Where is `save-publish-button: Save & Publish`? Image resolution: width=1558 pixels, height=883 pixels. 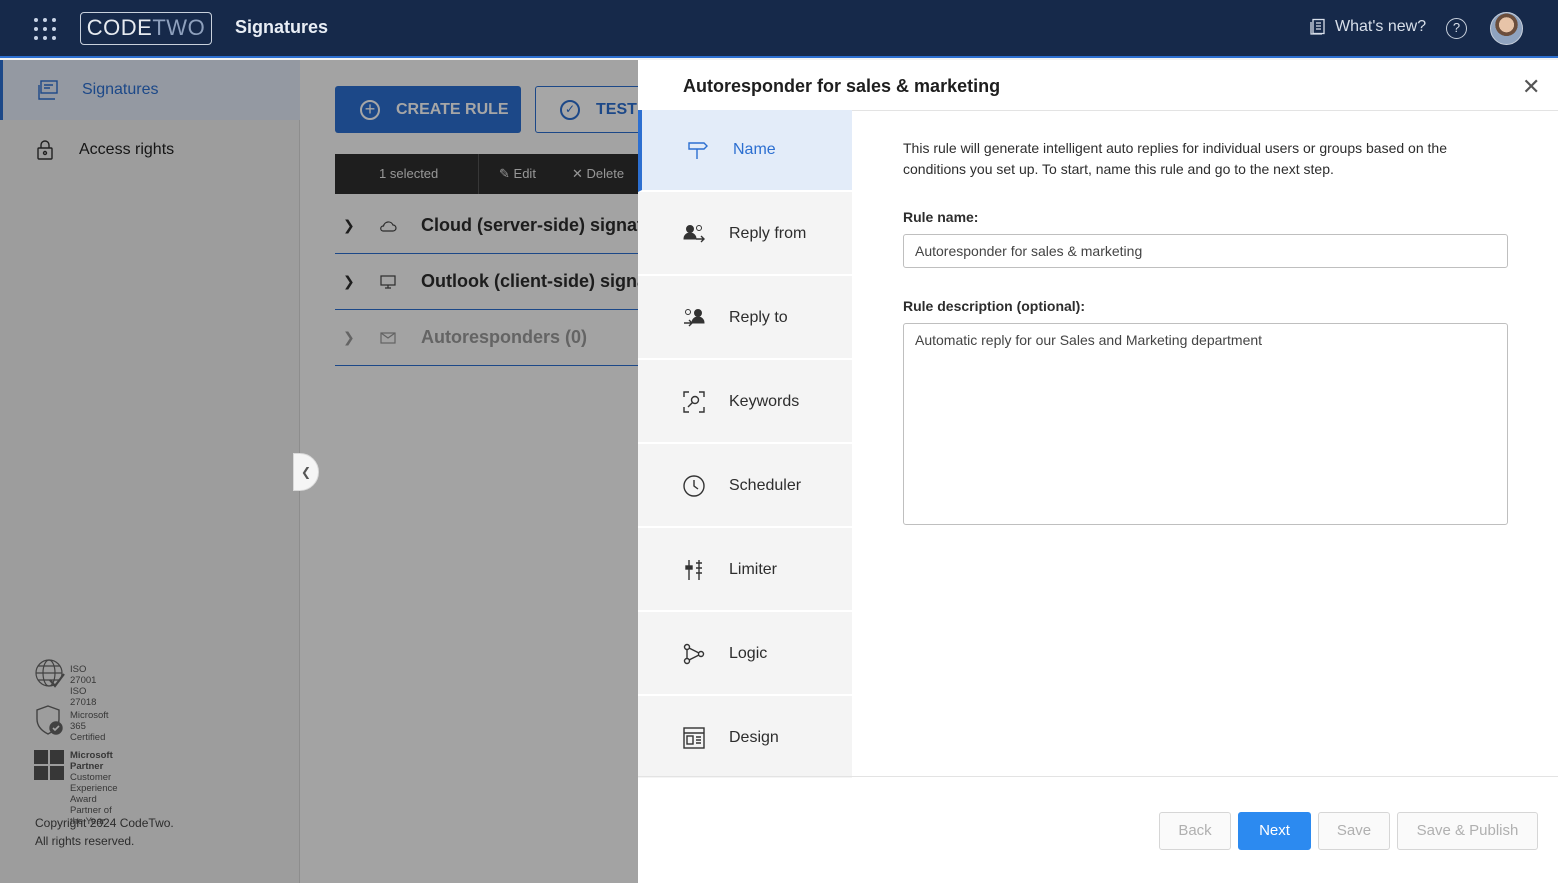
save-publish-button: Save & Publish is located at coordinates (1467, 831).